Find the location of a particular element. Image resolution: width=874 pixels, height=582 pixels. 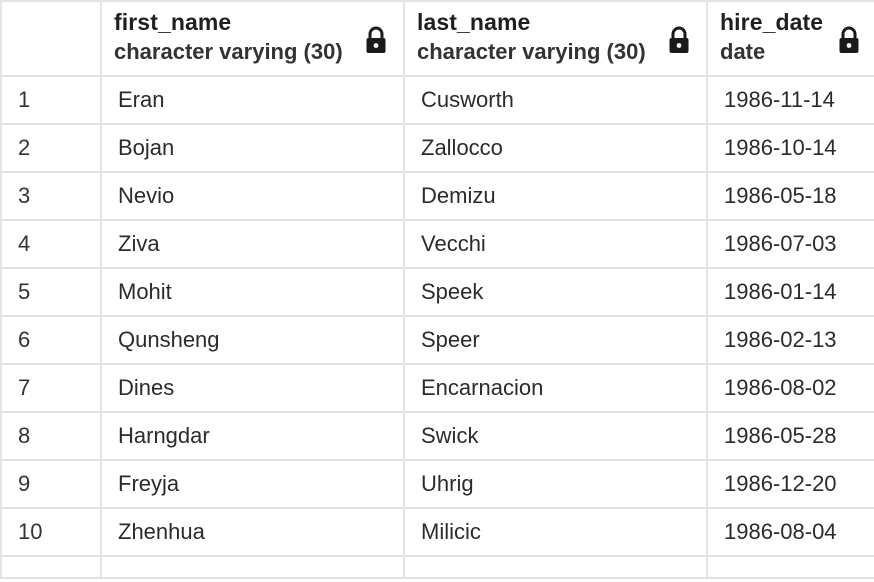

table-row: 1 Eran Cusworth 1986-11-14 is located at coordinates (437, 100).